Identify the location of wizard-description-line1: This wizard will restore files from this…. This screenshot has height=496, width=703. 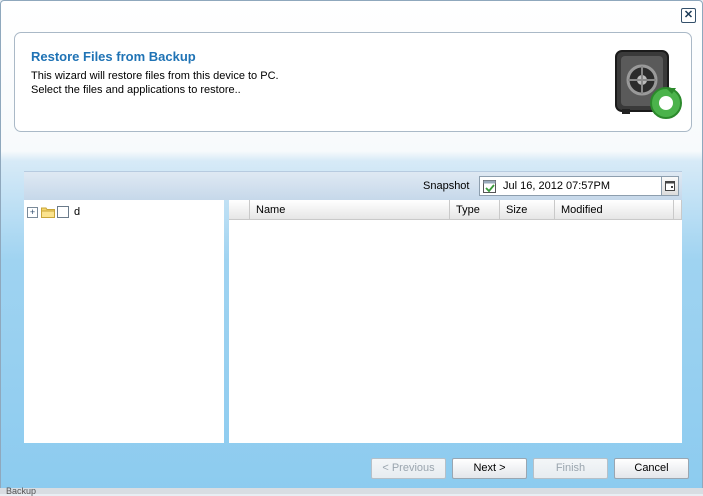
(155, 76).